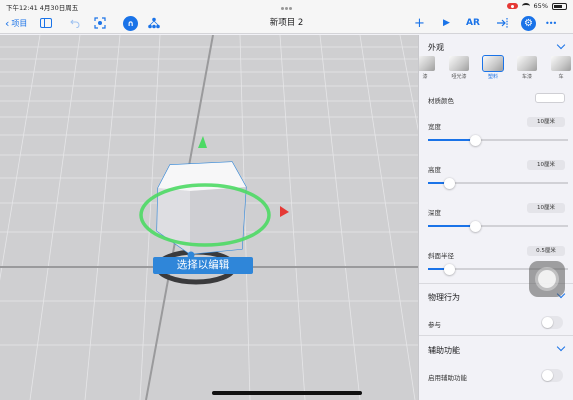 The image size is (573, 400). I want to click on height-slider, so click(498, 183).